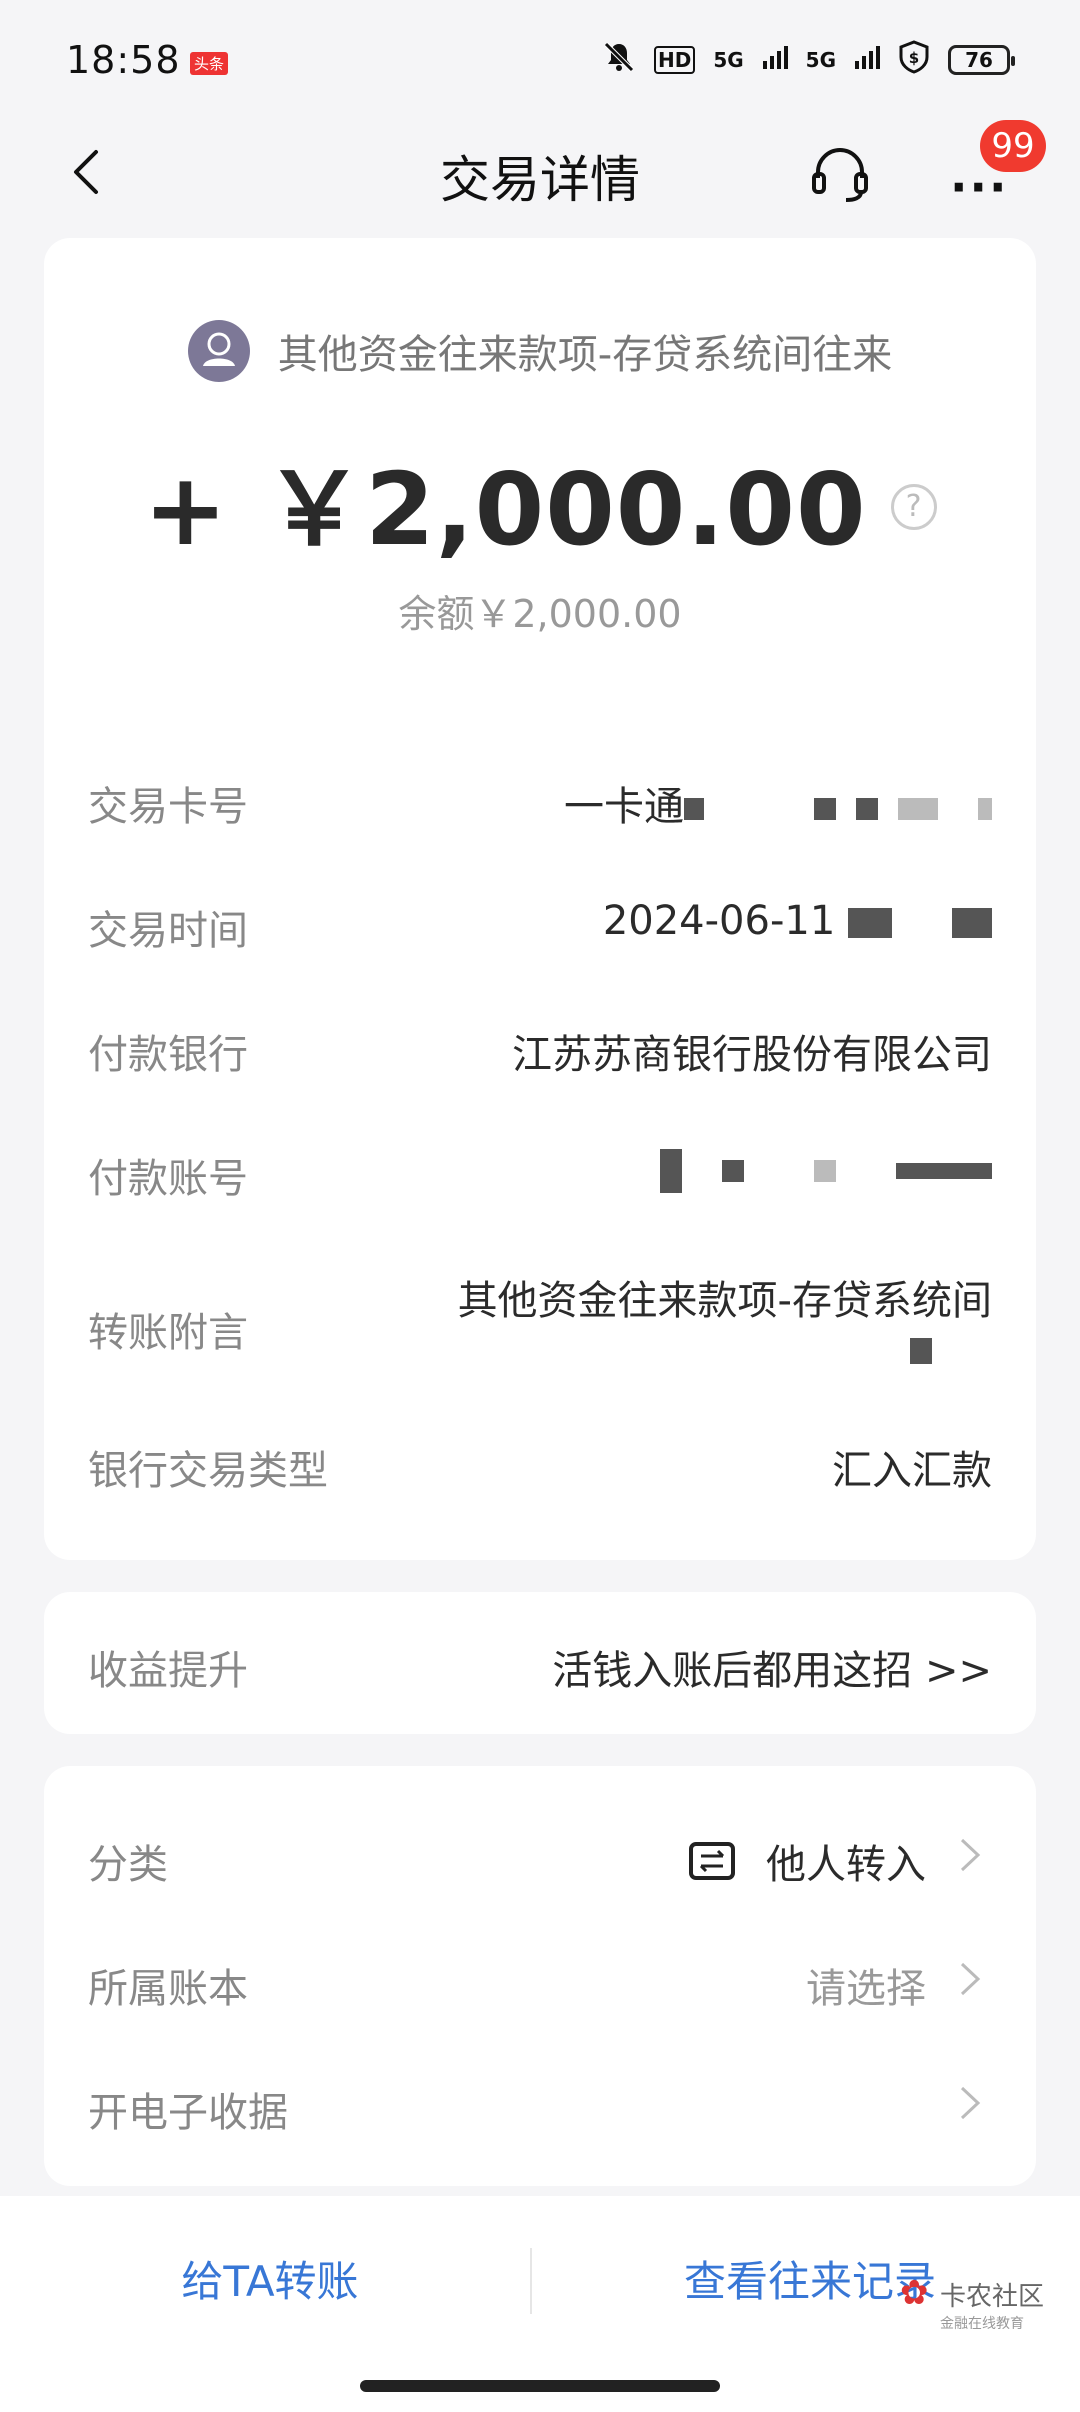 This screenshot has width=1080, height=2412. I want to click on category-text: 他人转入, so click(846, 1865).